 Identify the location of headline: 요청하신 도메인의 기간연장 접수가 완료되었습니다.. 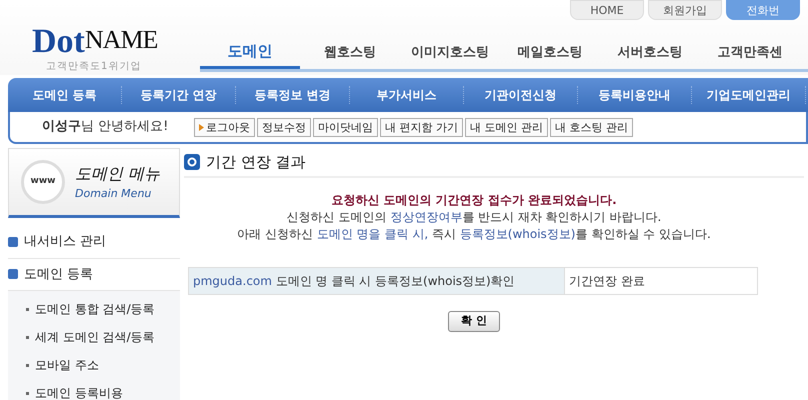
(474, 200).